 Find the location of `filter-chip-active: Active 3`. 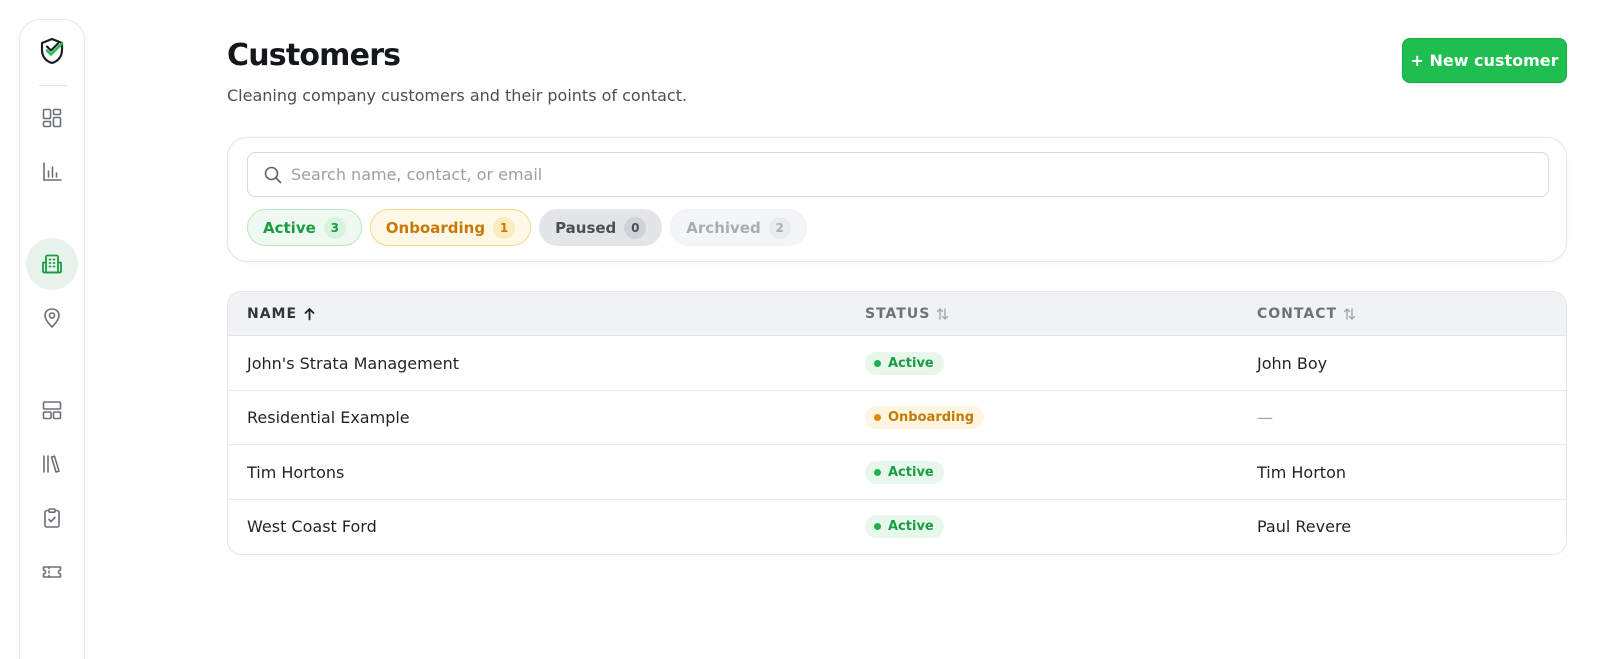

filter-chip-active: Active 3 is located at coordinates (304, 227).